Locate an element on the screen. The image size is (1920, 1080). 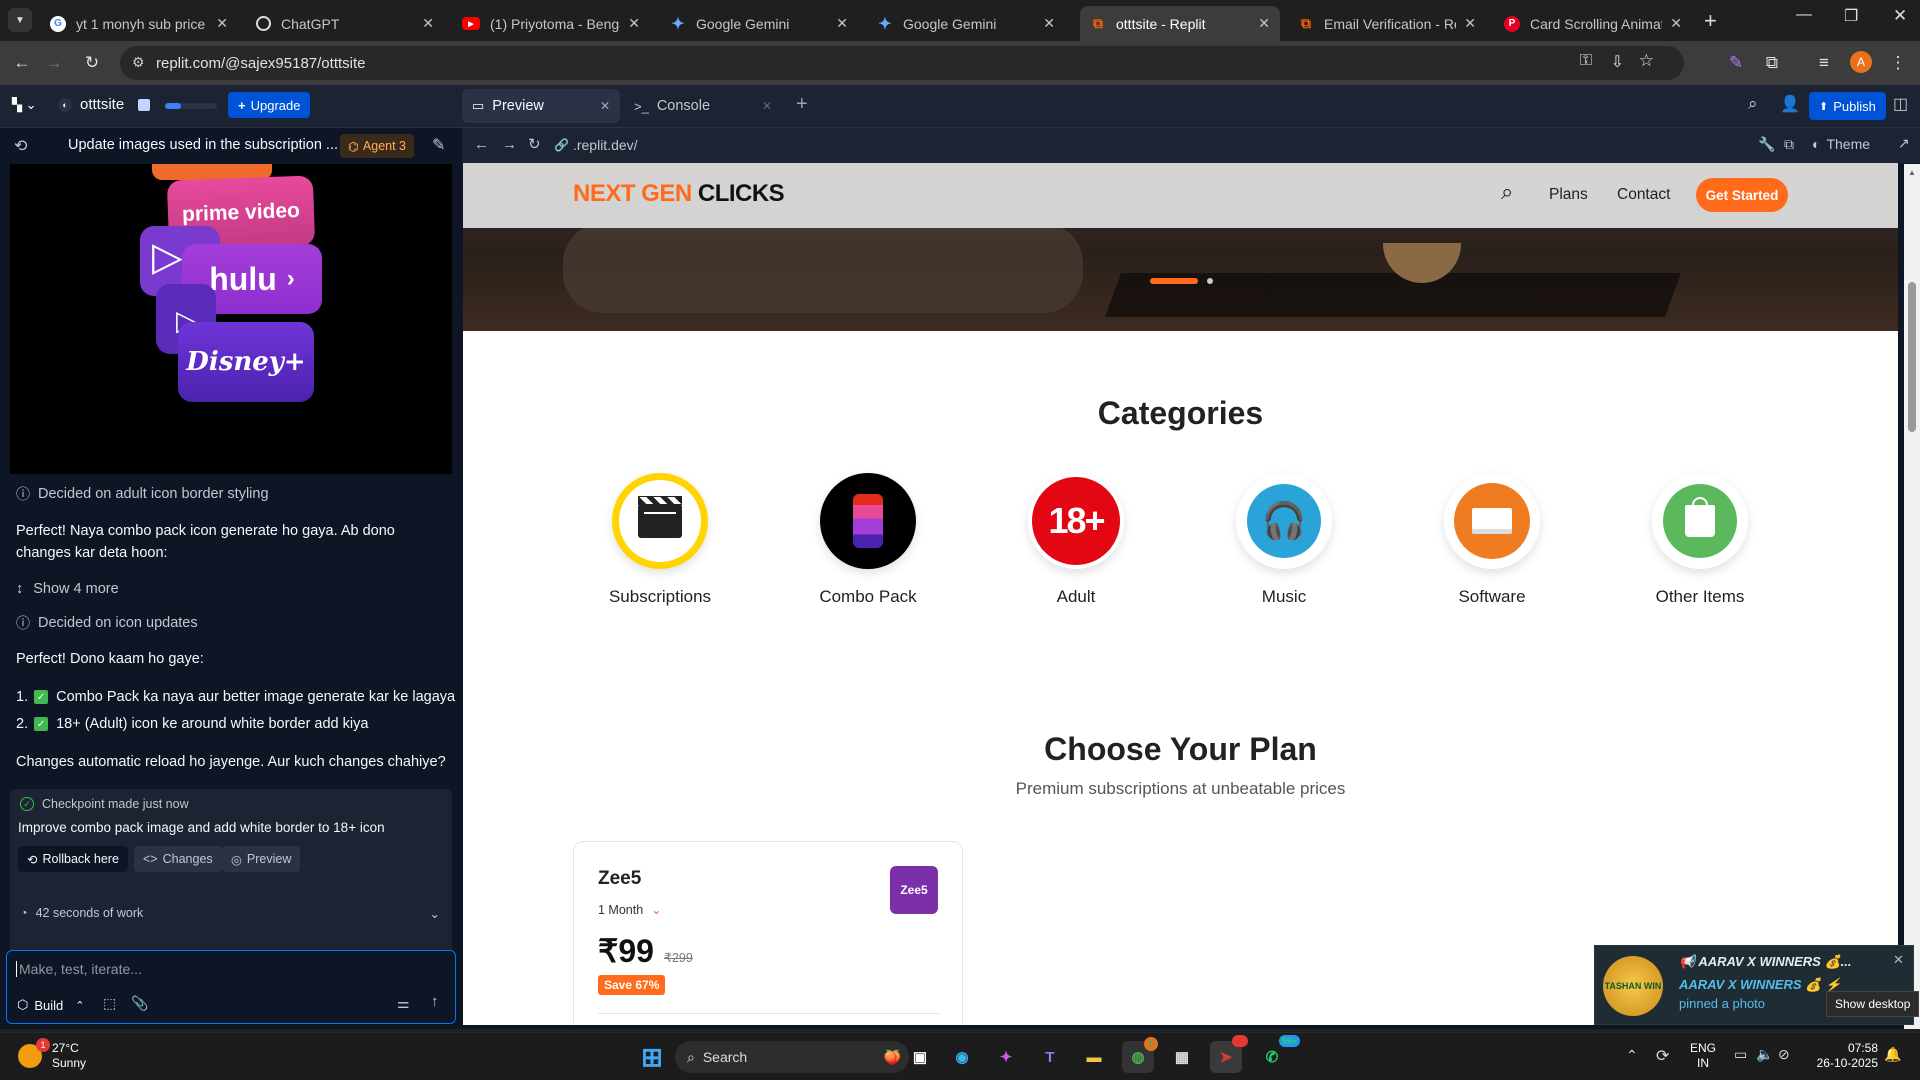
tab-preview: ▭ Preview ✕ is located at coordinates (541, 106).